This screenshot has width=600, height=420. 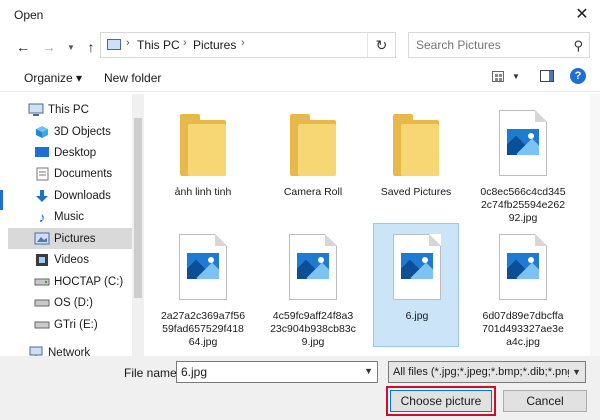 What do you see at coordinates (69, 351) in the screenshot?
I see `nav-item-label: Network` at bounding box center [69, 351].